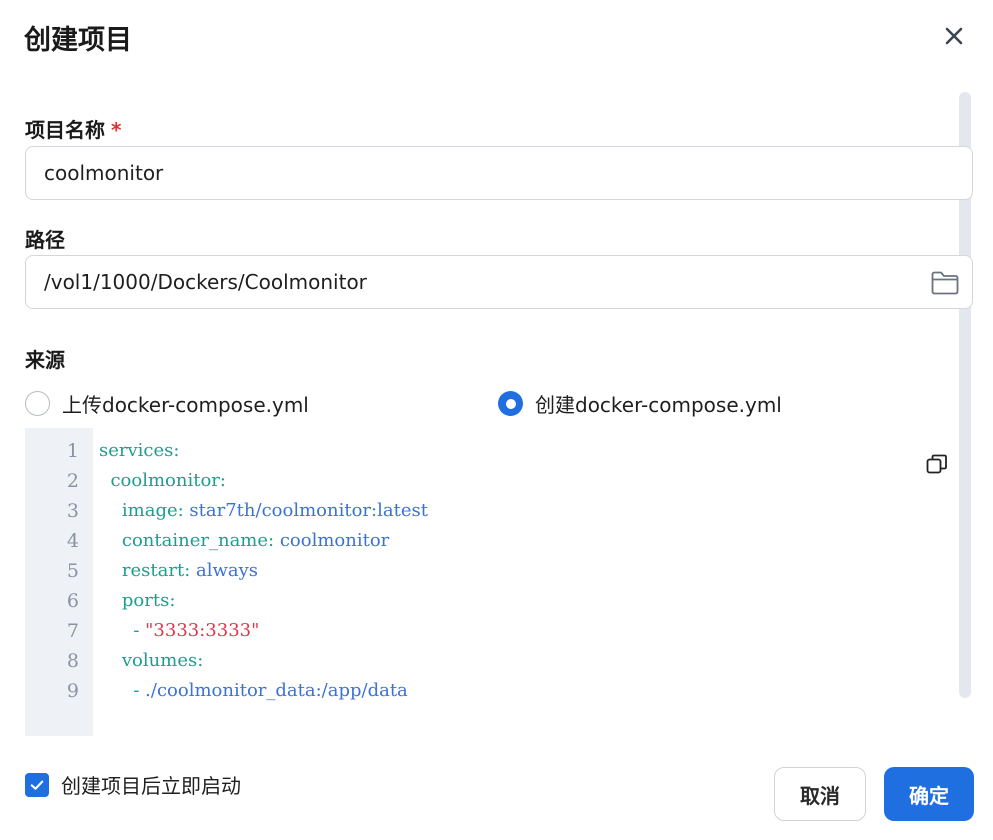 The height and width of the screenshot is (840, 993). What do you see at coordinates (274, 510) in the screenshot?
I see `code-line: image: star7th/coolmonitor:latest` at bounding box center [274, 510].